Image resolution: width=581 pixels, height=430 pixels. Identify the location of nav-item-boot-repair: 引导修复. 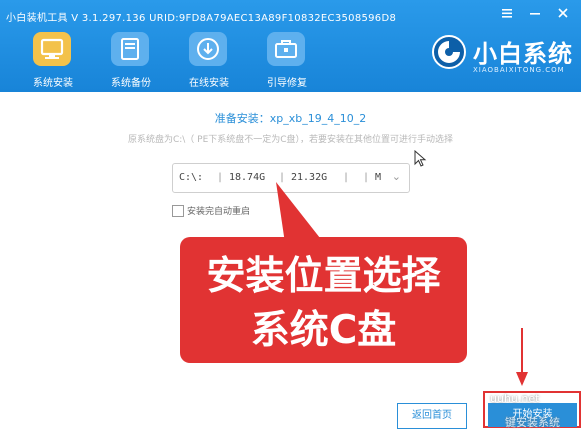
(287, 60).